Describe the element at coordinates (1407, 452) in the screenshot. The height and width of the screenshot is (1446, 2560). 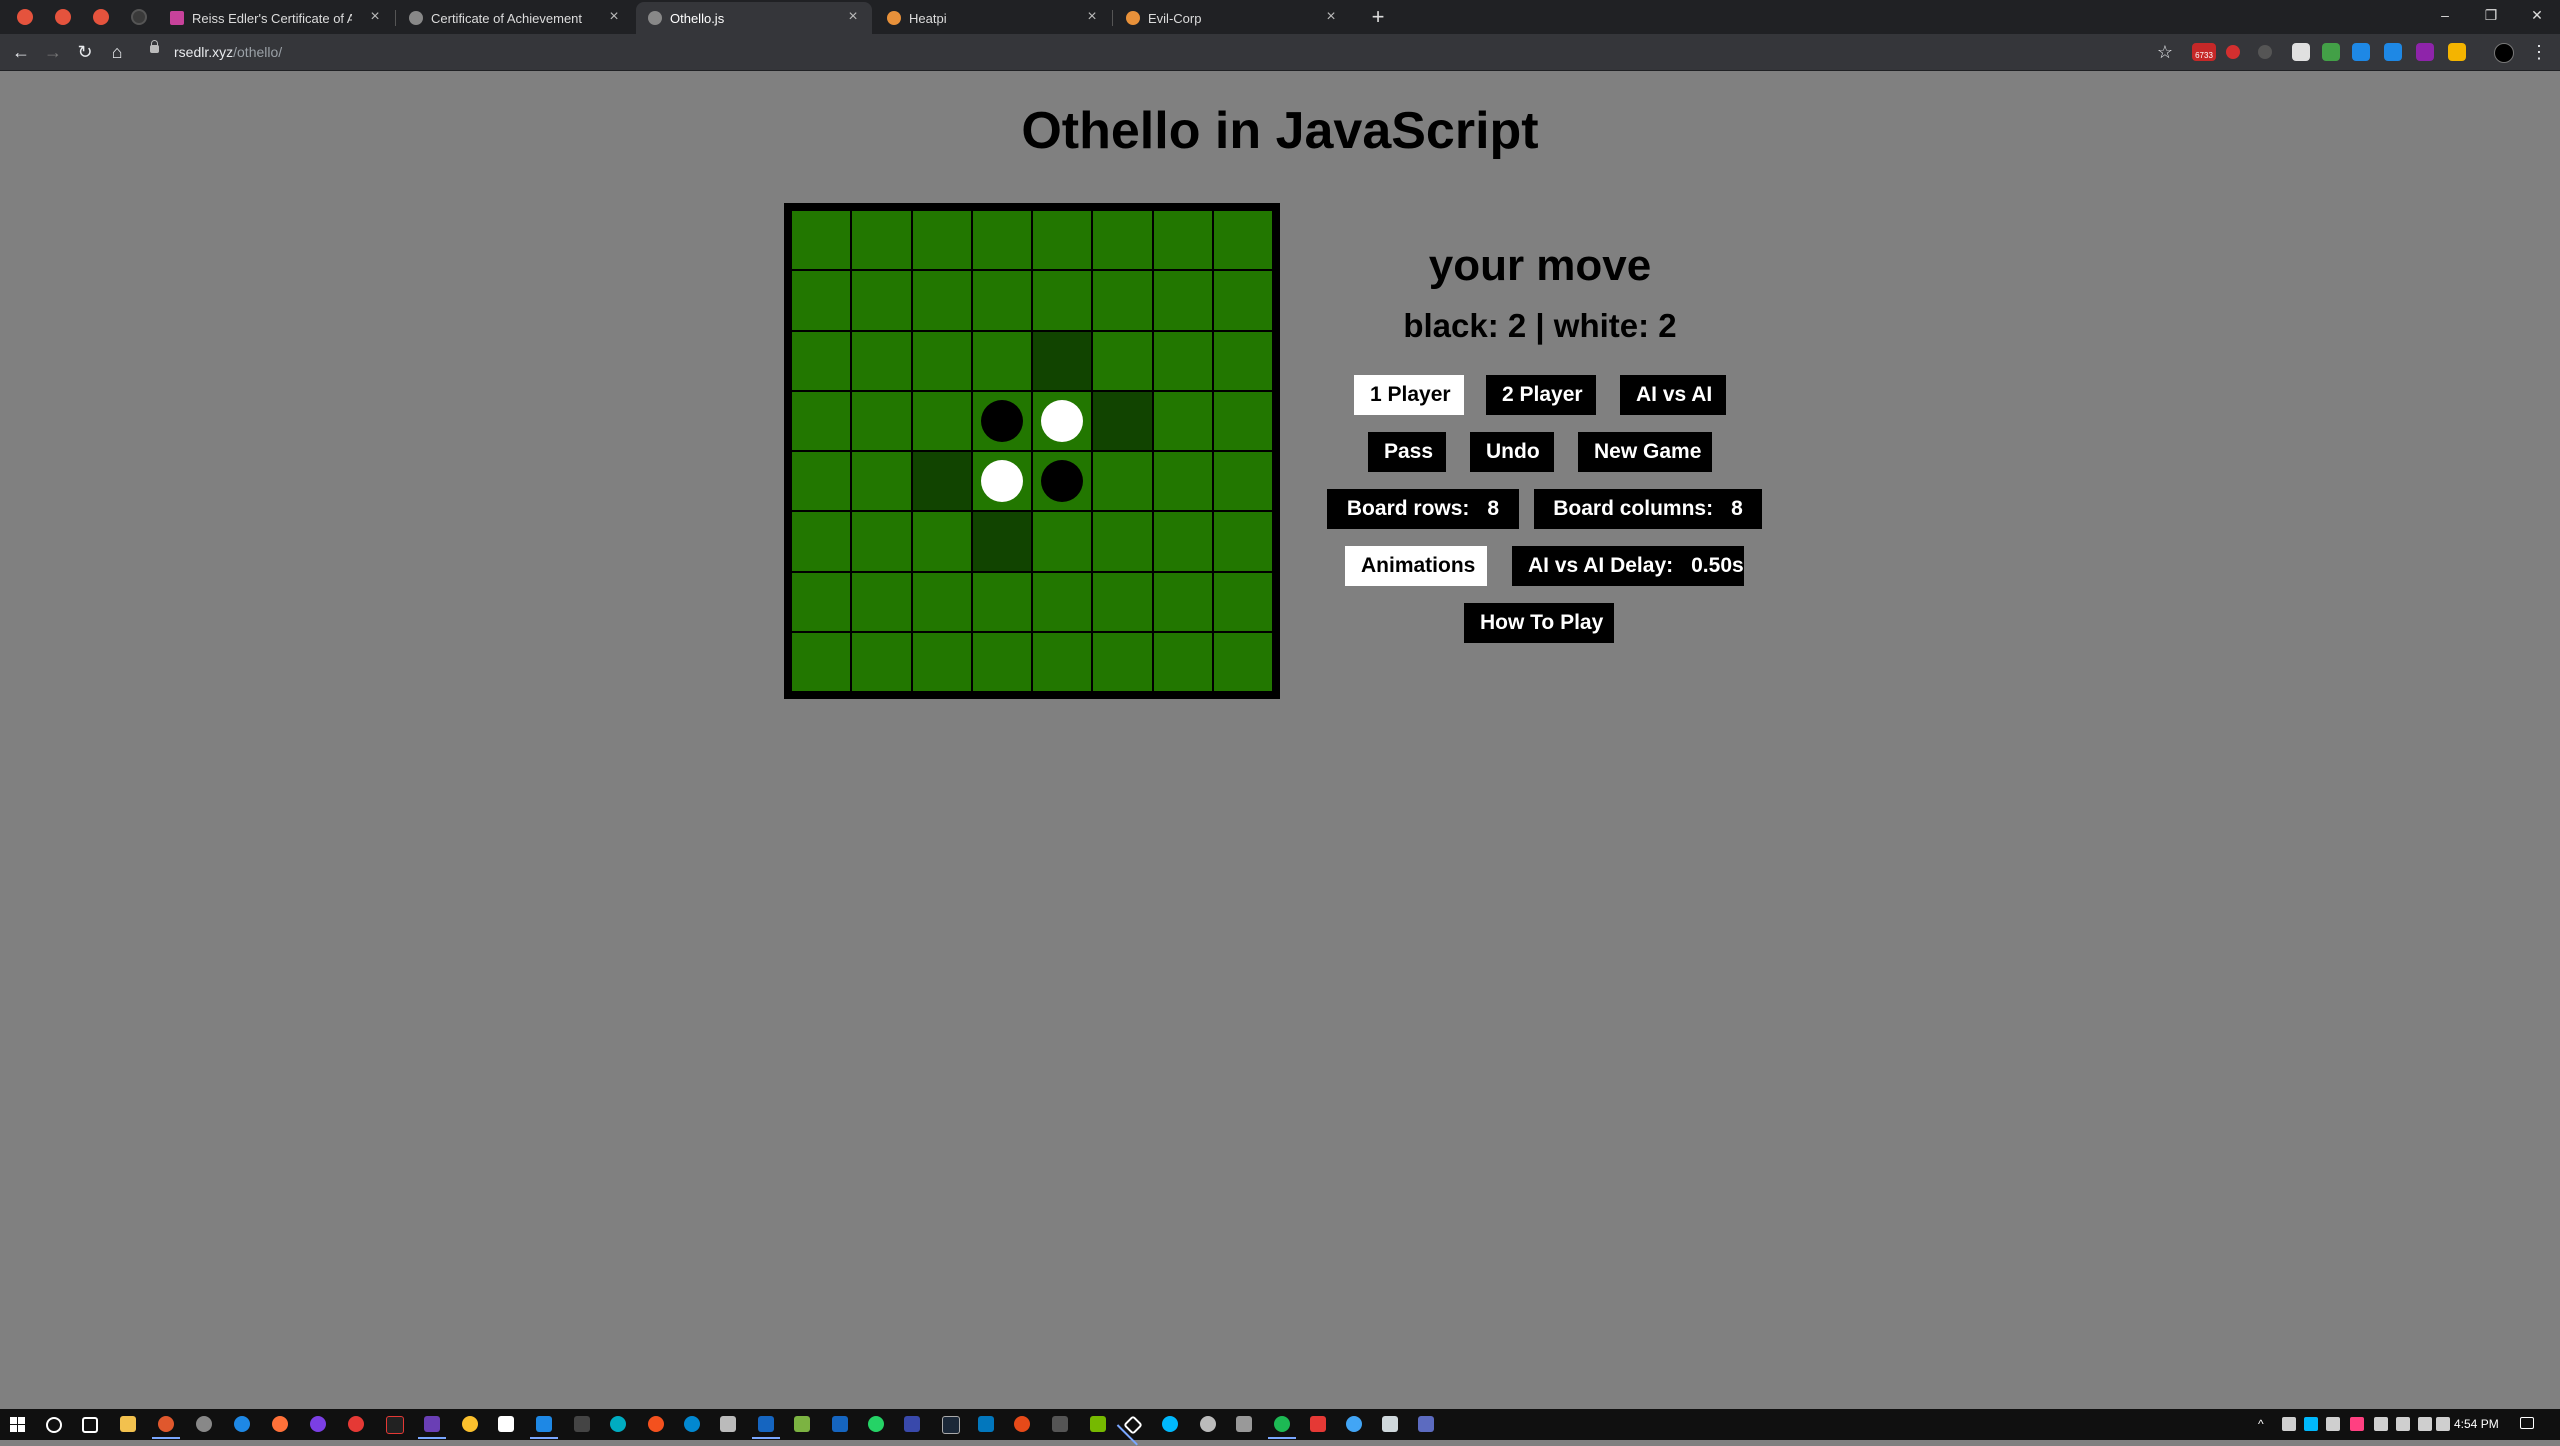
I see `pass-button: Pass` at that location.